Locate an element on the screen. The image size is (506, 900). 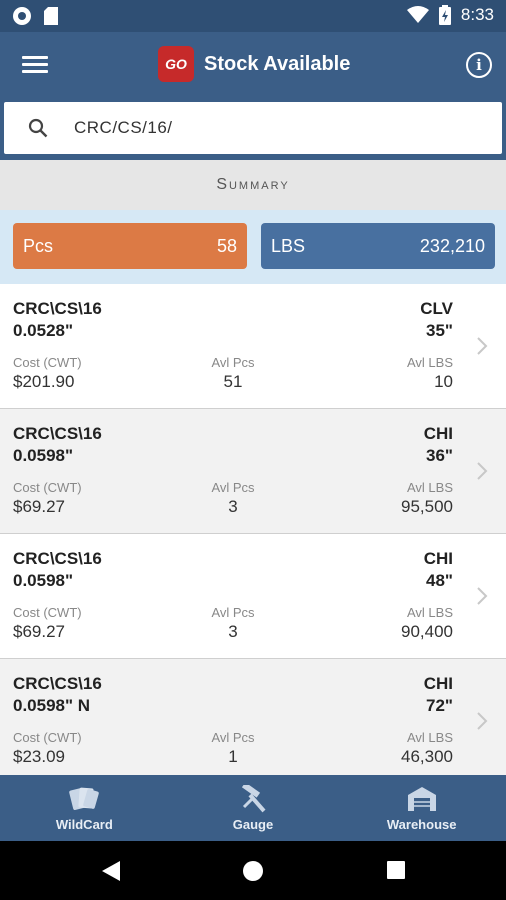
nav-gauge: Gauge is located at coordinates (253, 808).